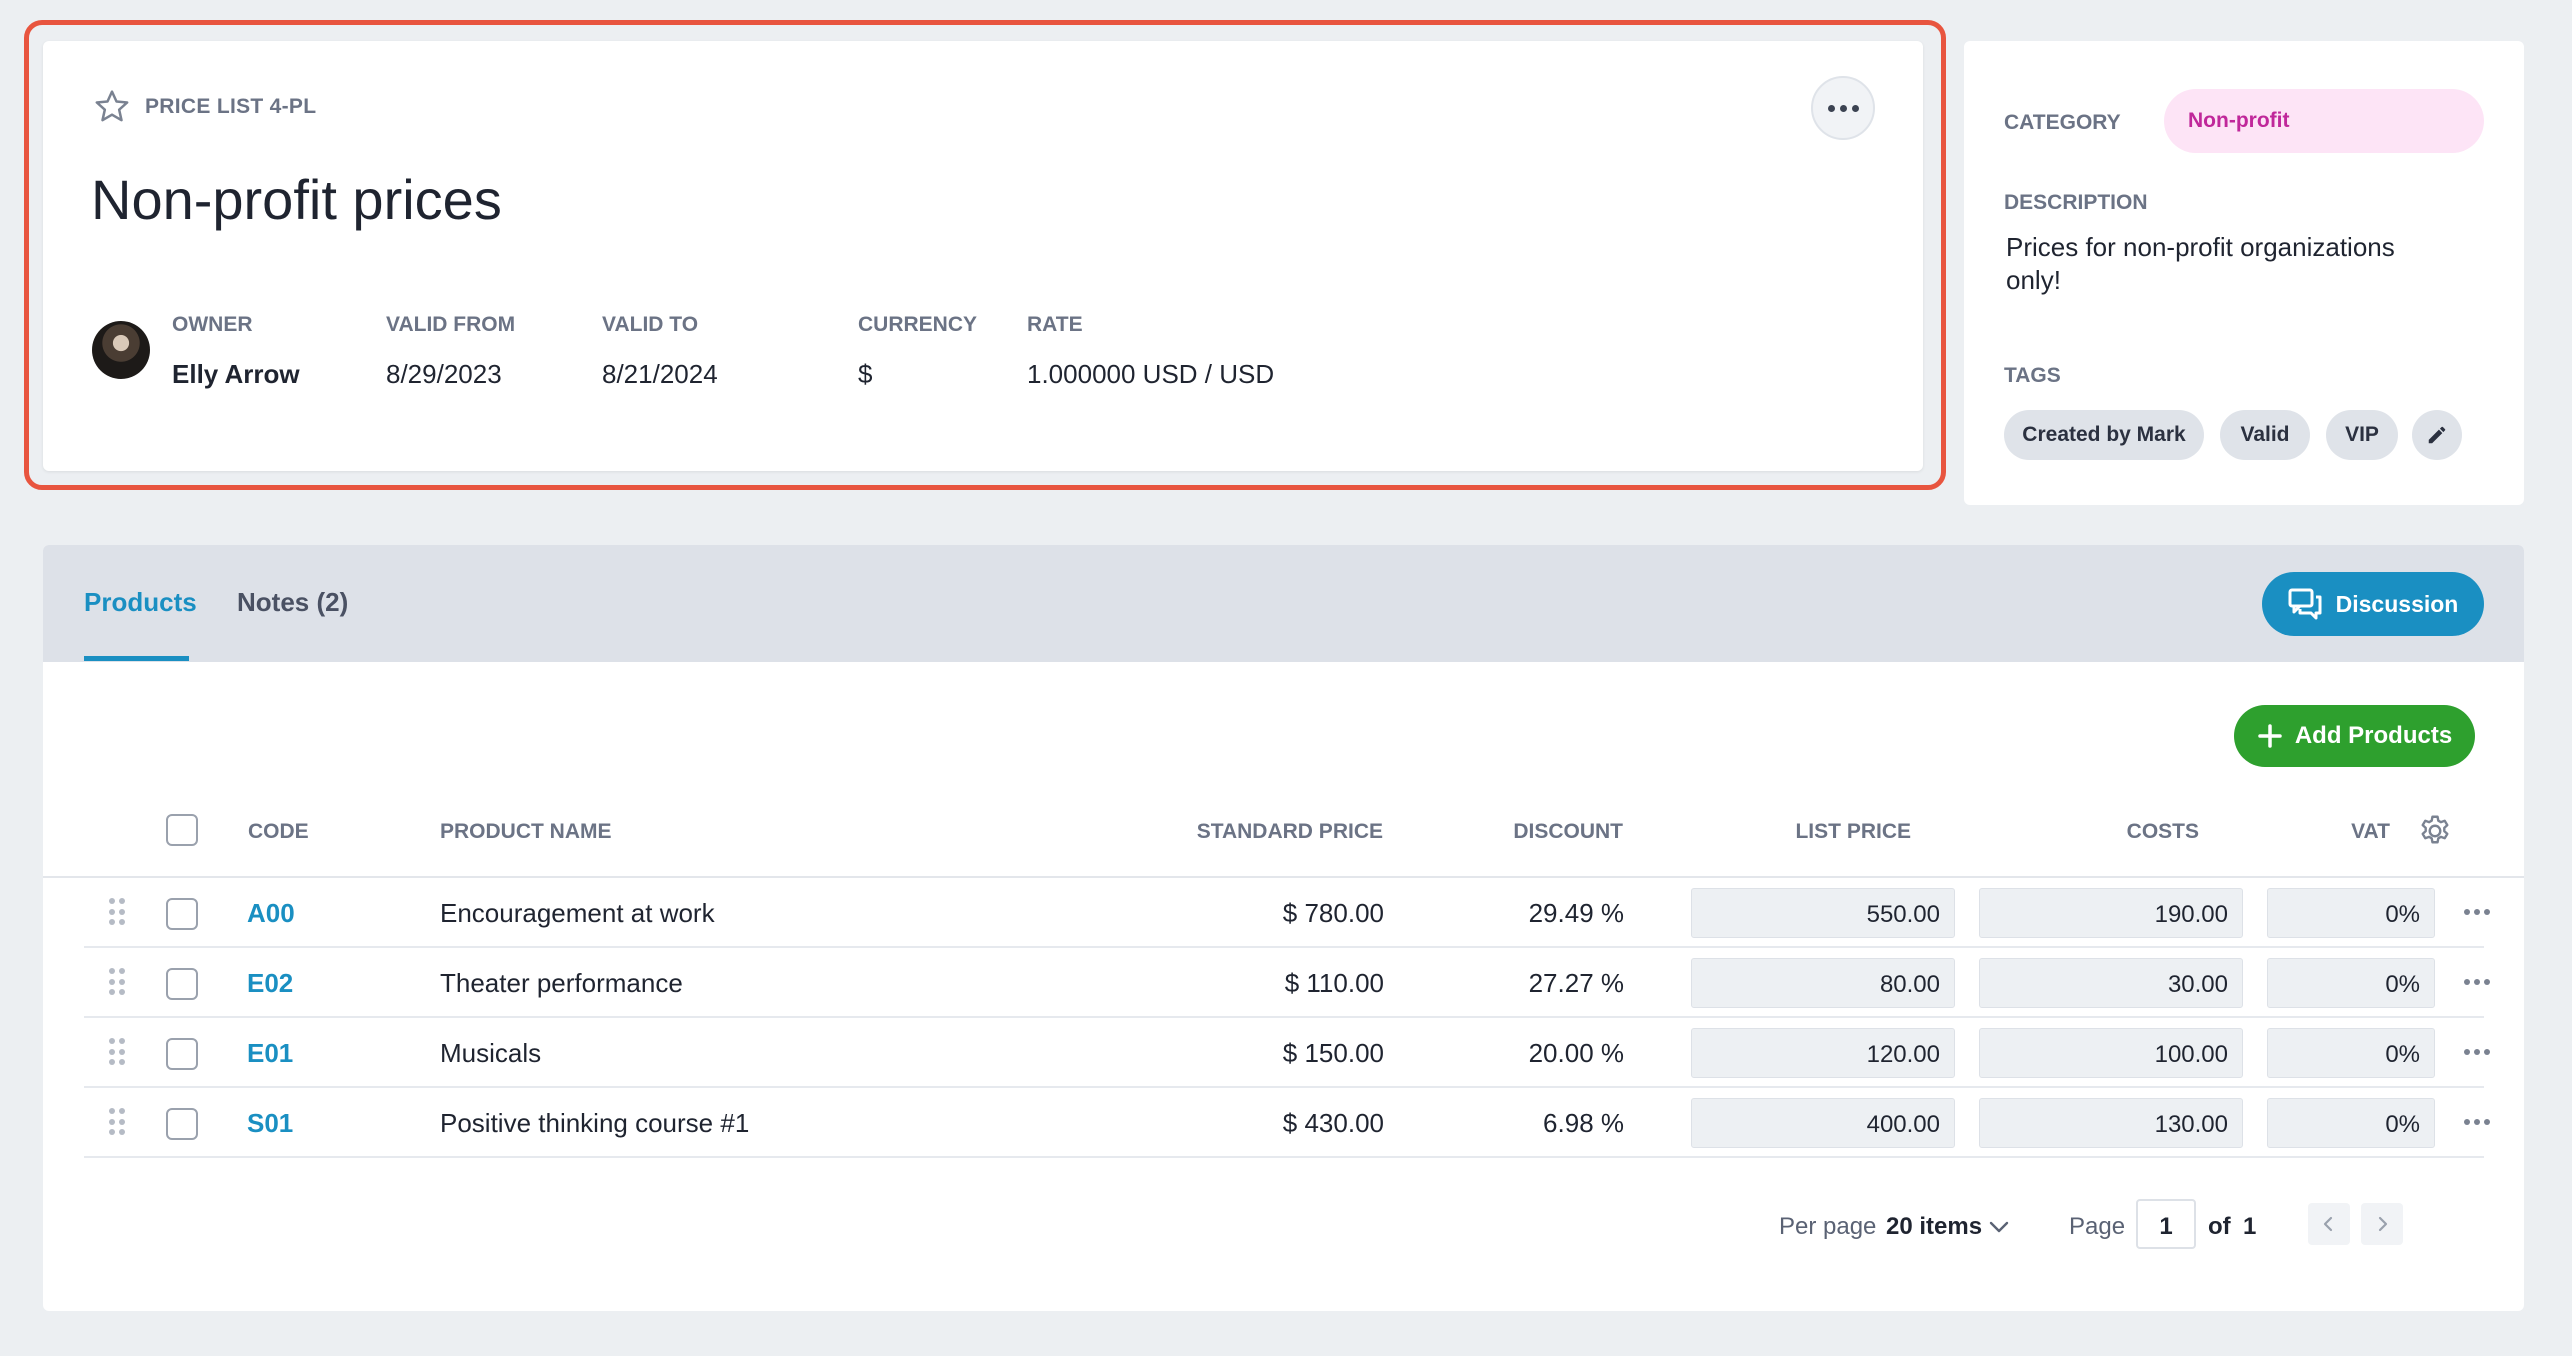 This screenshot has width=2572, height=1356. What do you see at coordinates (595, 1123) in the screenshot?
I see `product-name: Positive thinking course #1` at bounding box center [595, 1123].